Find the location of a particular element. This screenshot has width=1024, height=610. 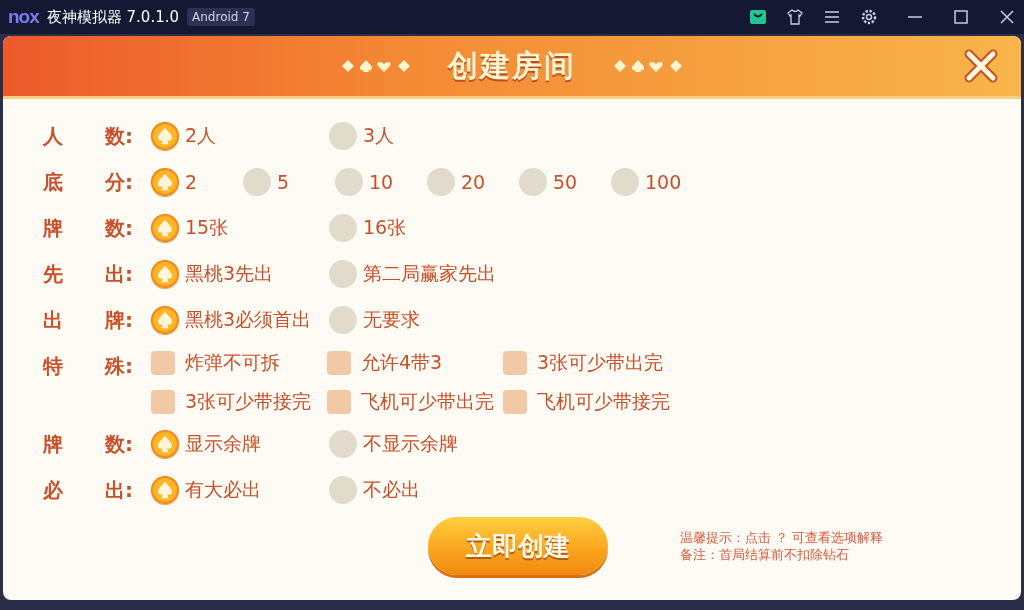

radio-label: 显示余牌 is located at coordinates (223, 443).